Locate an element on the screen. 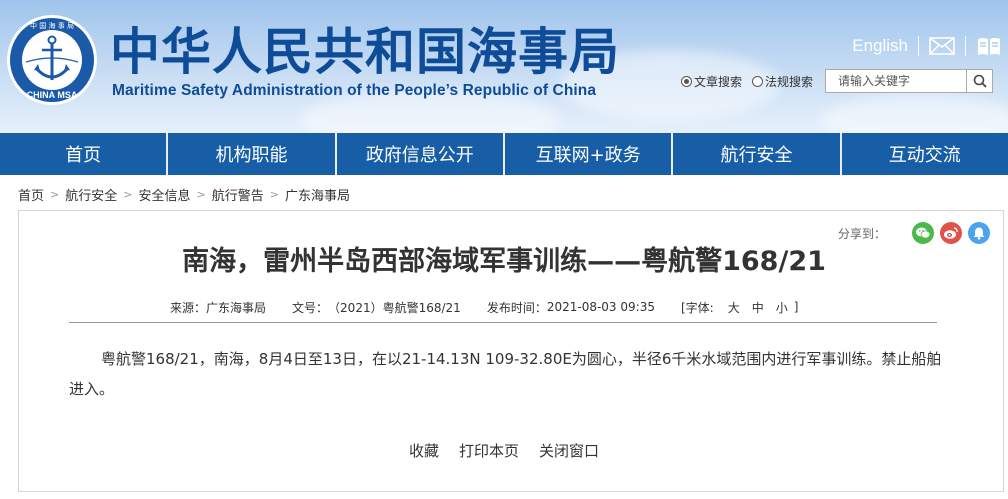 The width and height of the screenshot is (1008, 499). main-nav: 首页 机构职能 政府信息公开 互联网+政务 航行安全 互动交流 is located at coordinates (504, 154).